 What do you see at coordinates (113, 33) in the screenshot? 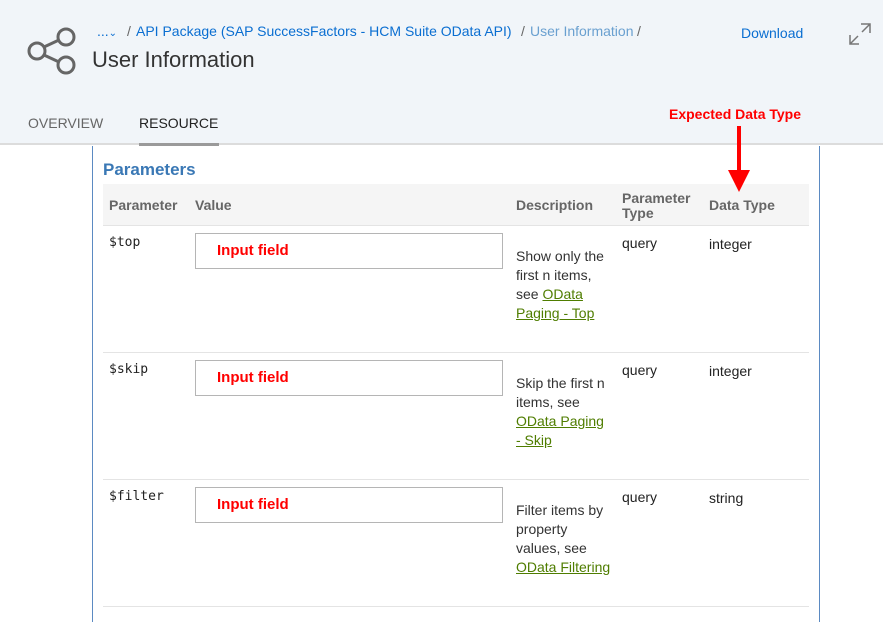
I see `chevron-down-icon: ⌄` at bounding box center [113, 33].